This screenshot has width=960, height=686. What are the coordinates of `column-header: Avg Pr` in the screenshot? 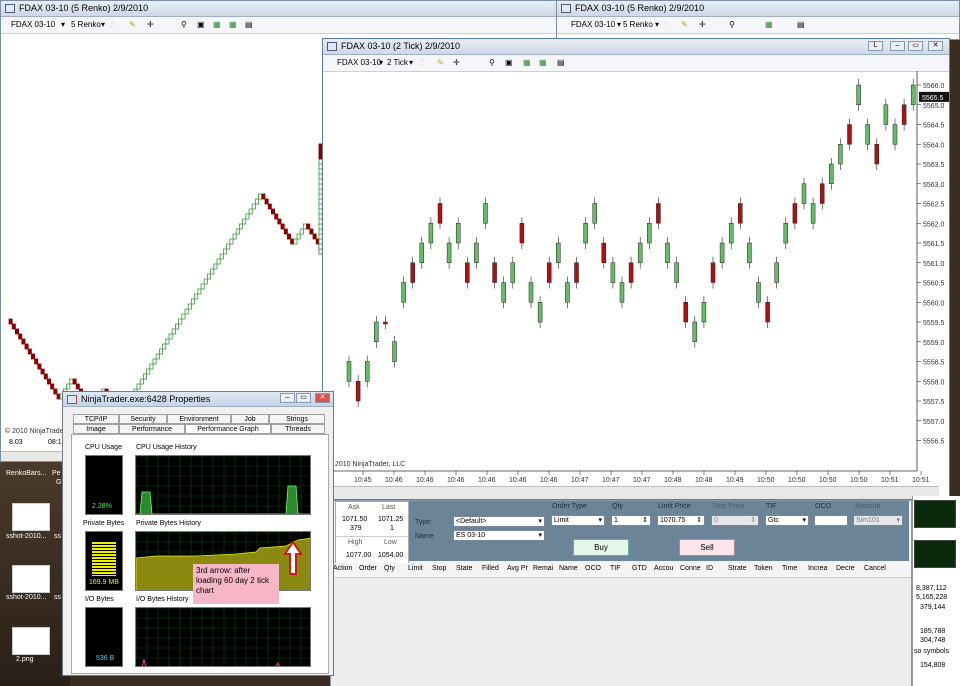 It's located at (517, 568).